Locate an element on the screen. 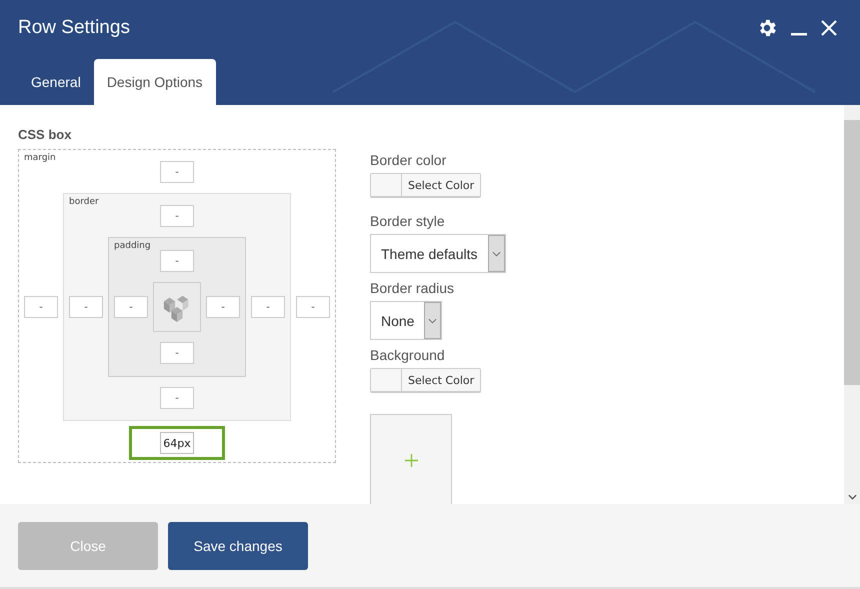 This screenshot has width=860, height=589. dropdown-value: None is located at coordinates (398, 321).